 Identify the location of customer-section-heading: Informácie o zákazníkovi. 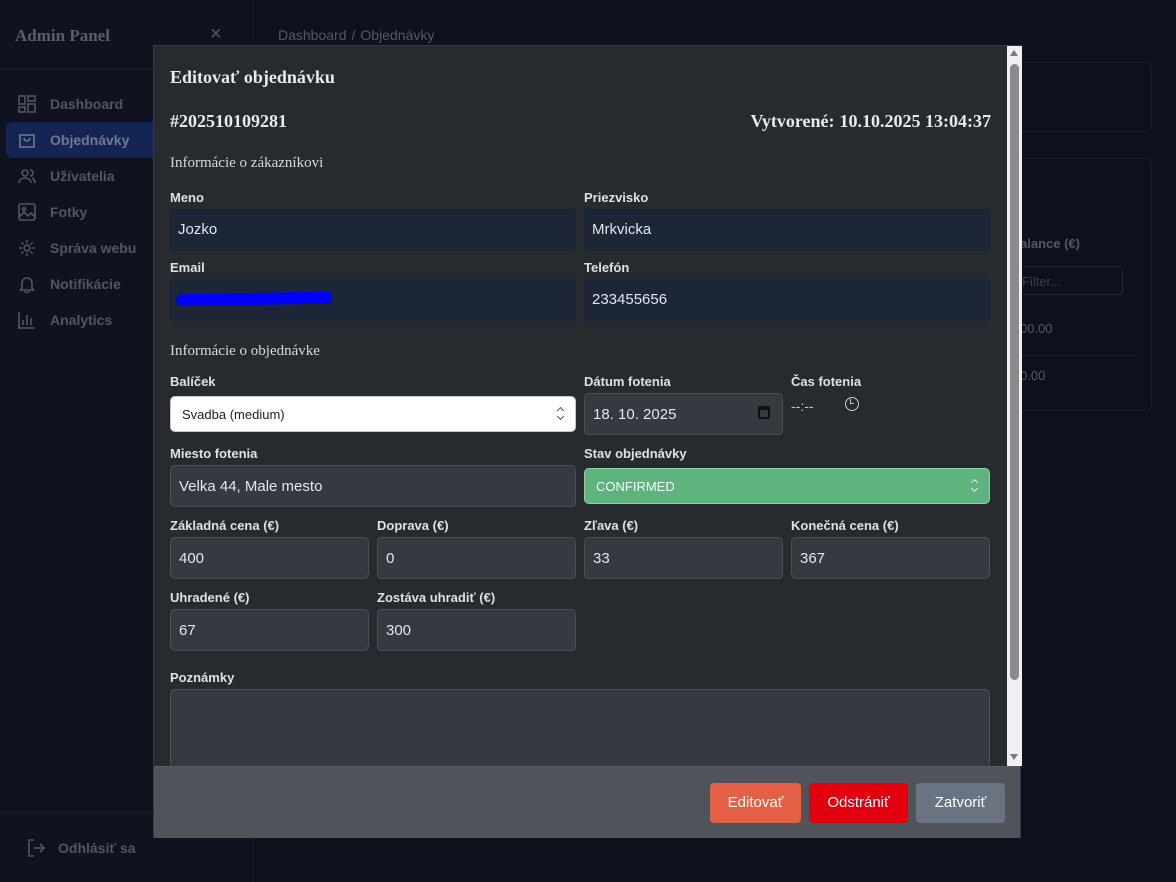
(247, 163).